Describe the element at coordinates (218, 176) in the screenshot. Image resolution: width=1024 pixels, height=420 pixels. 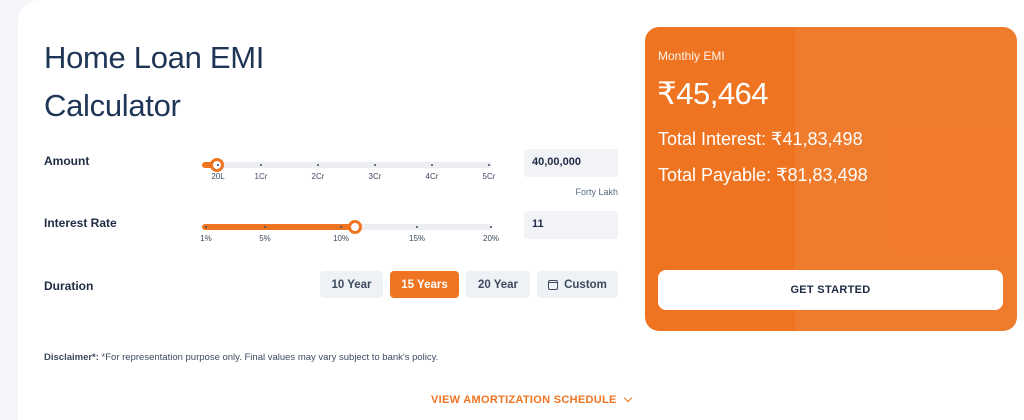
I see `slider-tick-label: 20L` at that location.